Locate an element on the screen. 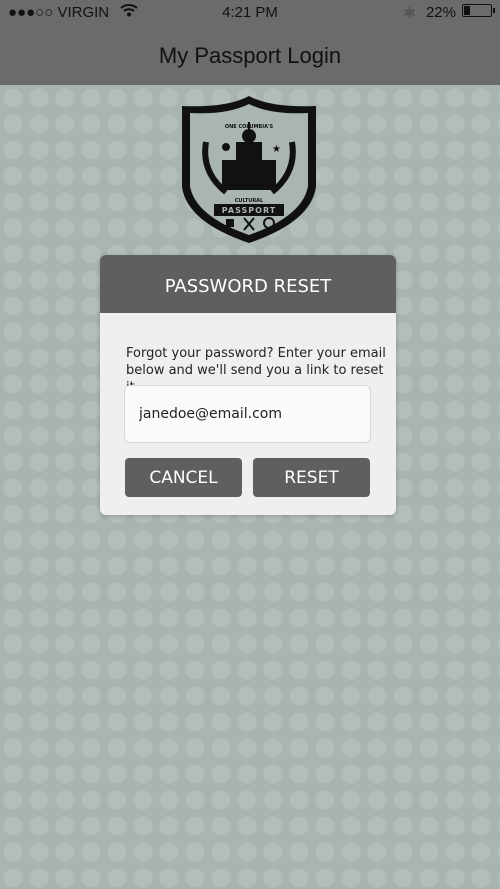 The height and width of the screenshot is (889, 500). reset-button: RESET is located at coordinates (311, 477).